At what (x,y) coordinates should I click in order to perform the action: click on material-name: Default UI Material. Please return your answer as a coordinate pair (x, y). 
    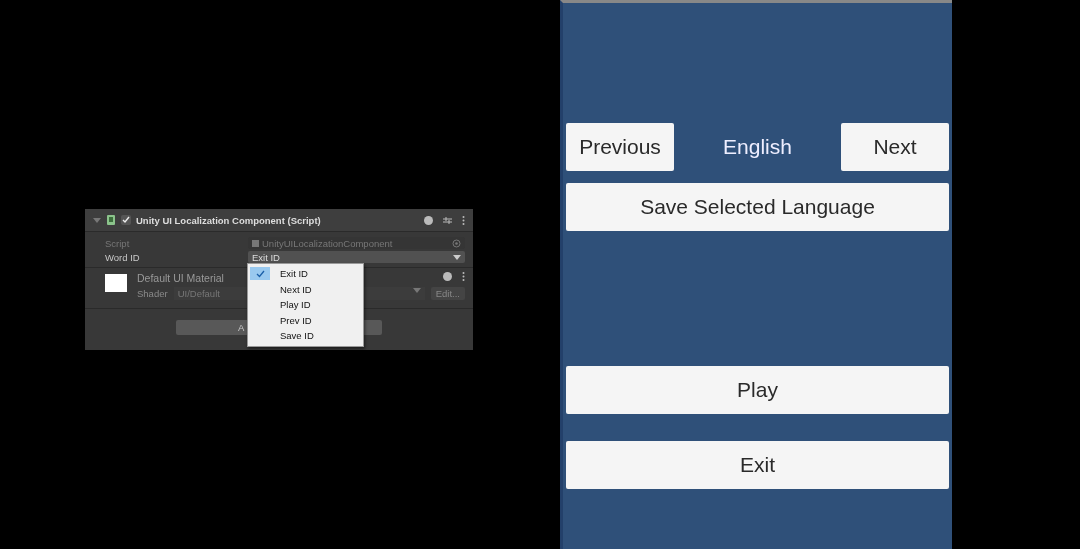
    Looking at the image, I should click on (180, 278).